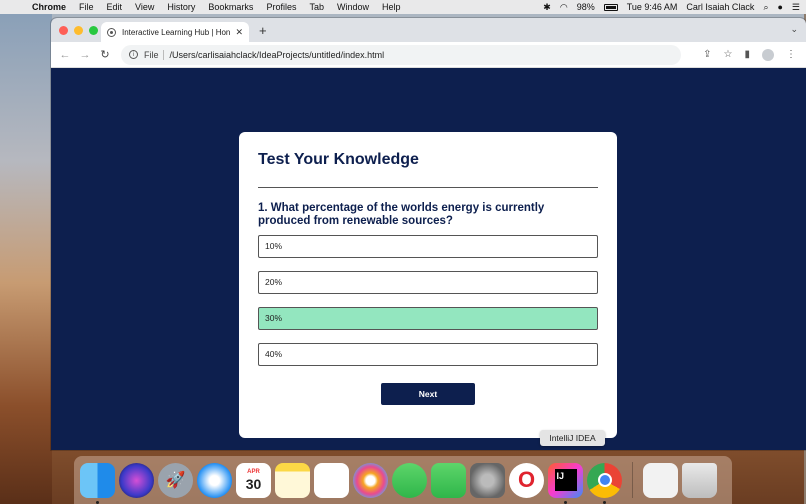  I want to click on dock: 🚀 APR 30 O IJ, so click(403, 480).